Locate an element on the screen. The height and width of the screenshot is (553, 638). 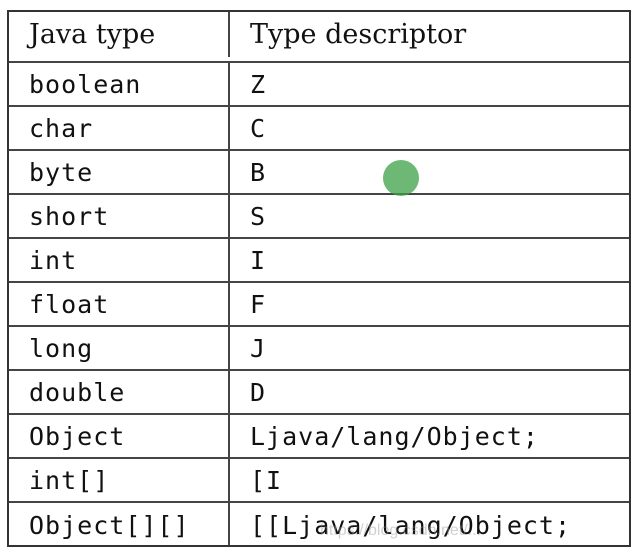
java-type-cell: double is located at coordinates (77, 392).